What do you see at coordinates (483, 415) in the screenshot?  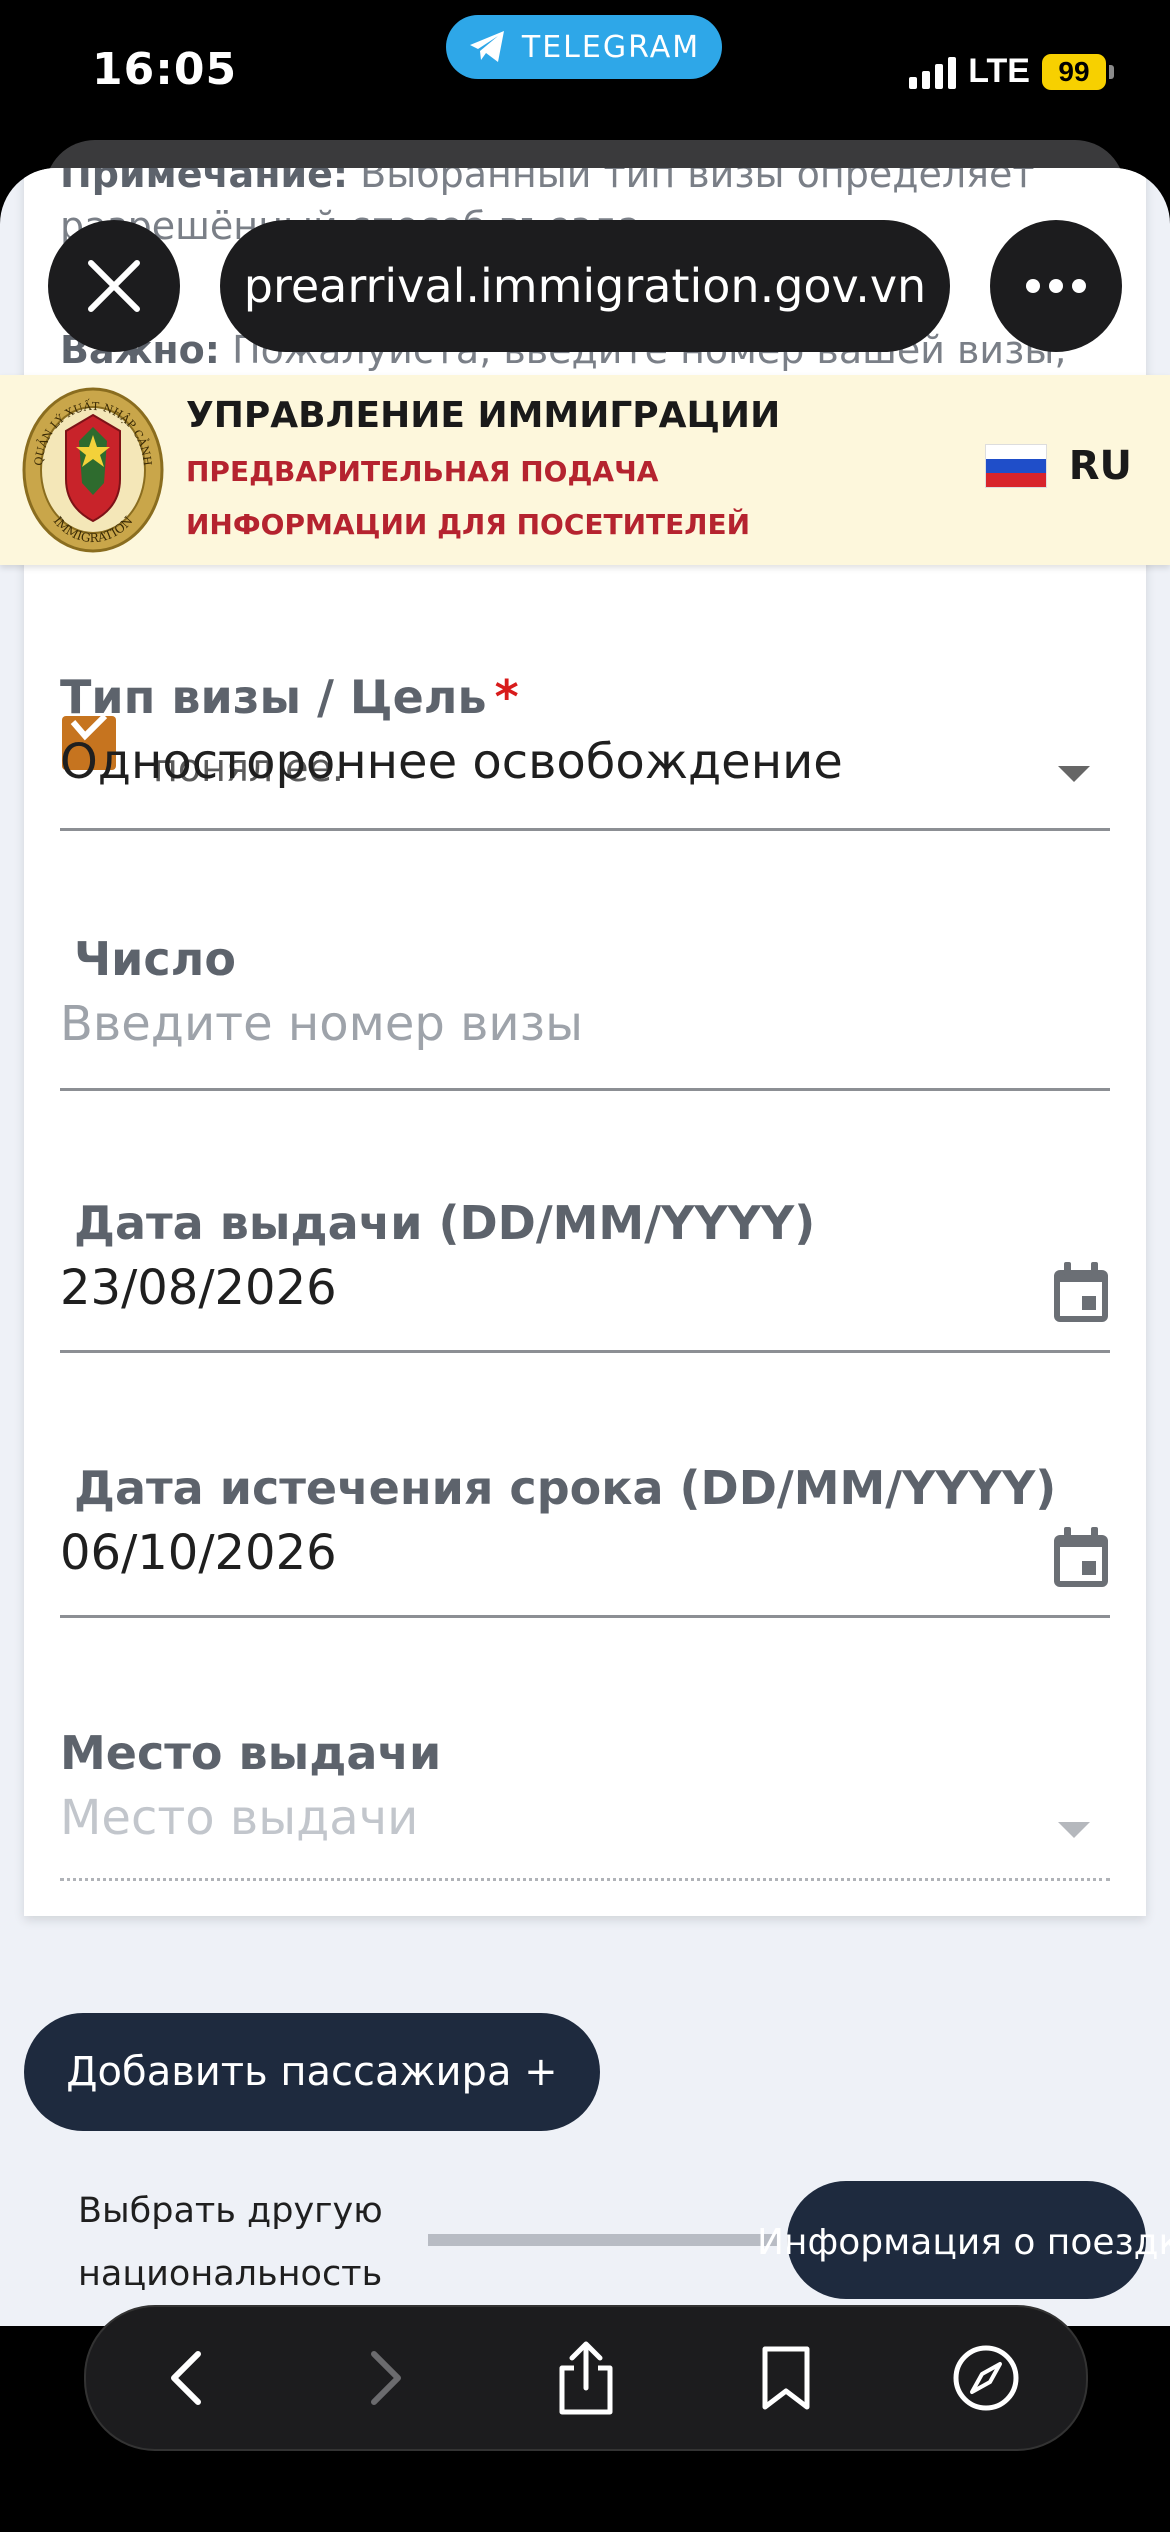 I see `organization-title: УПРАВЛЕНИЕ ИММИГРАЦИИ` at bounding box center [483, 415].